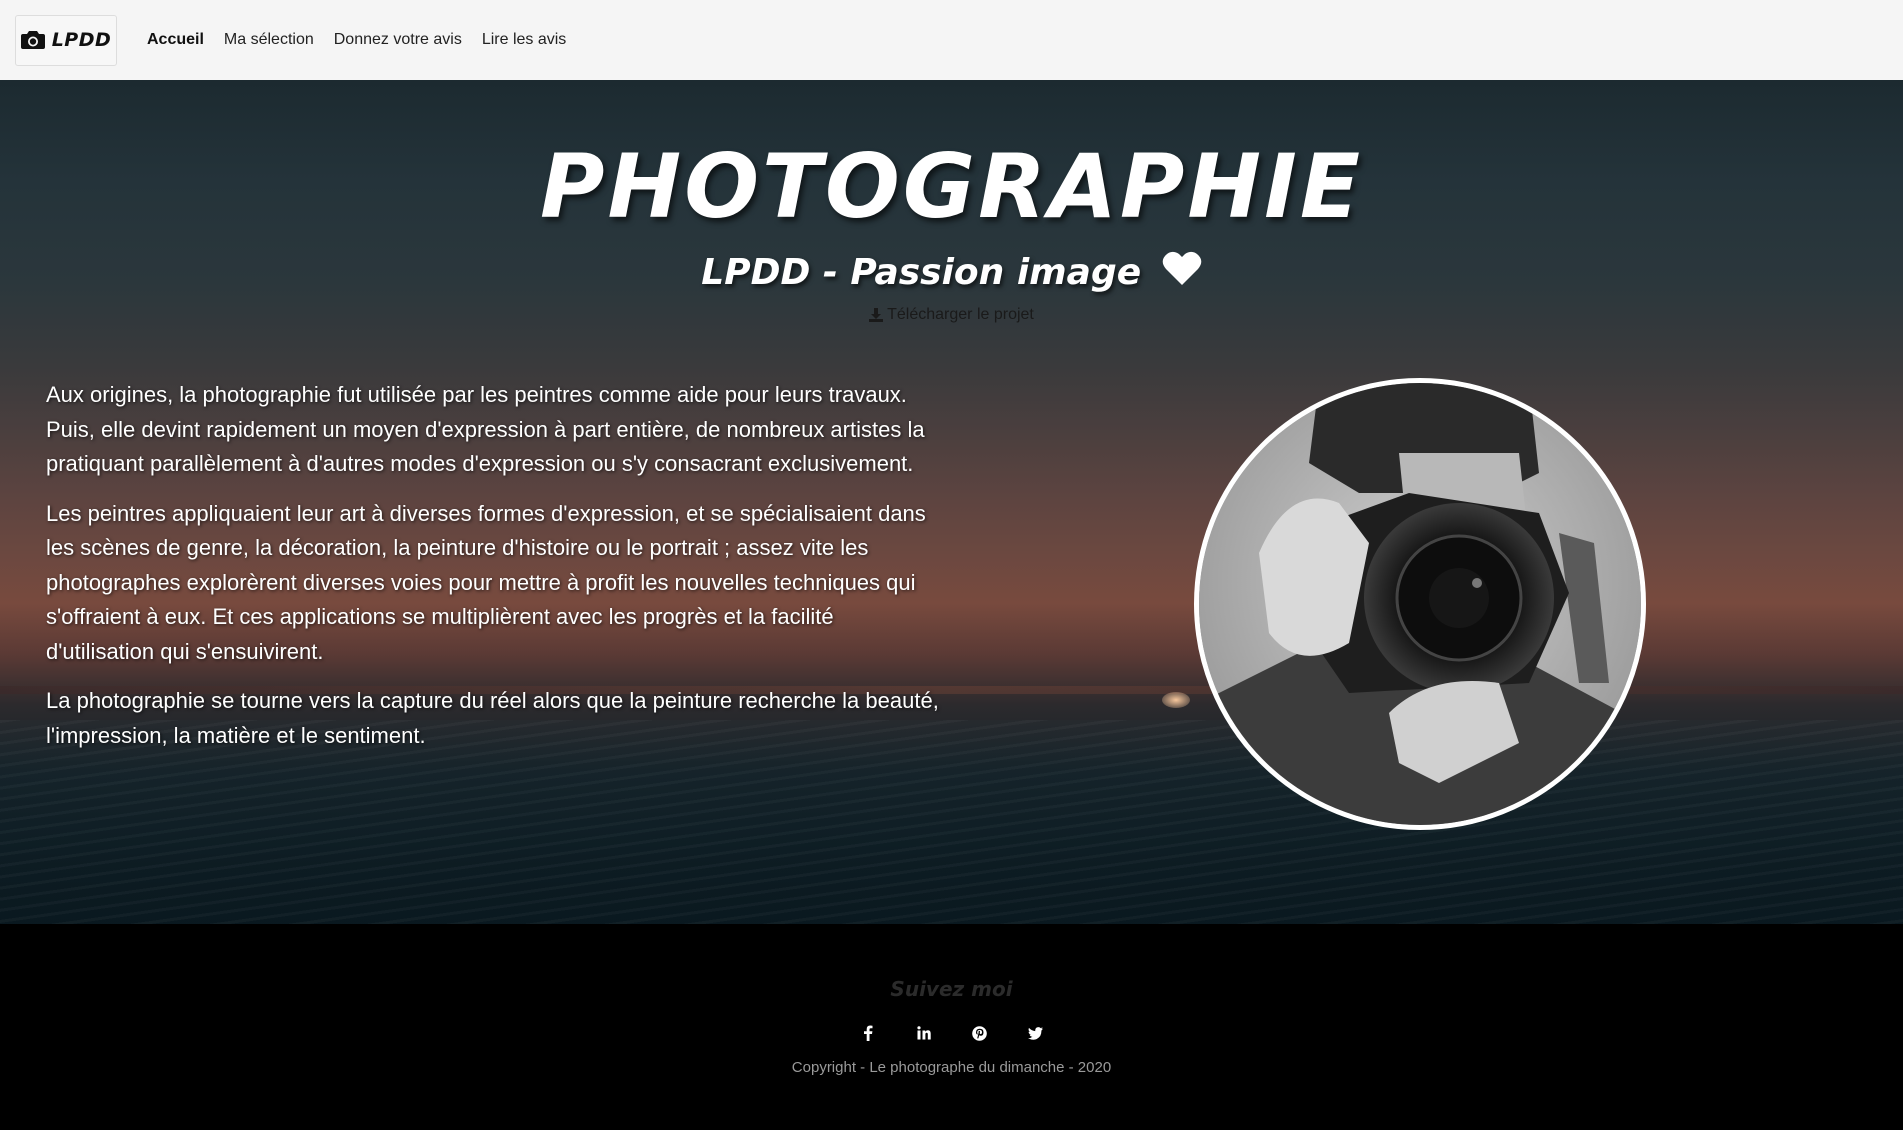 Image resolution: width=1903 pixels, height=1130 pixels. I want to click on portrait-image, so click(1420, 604).